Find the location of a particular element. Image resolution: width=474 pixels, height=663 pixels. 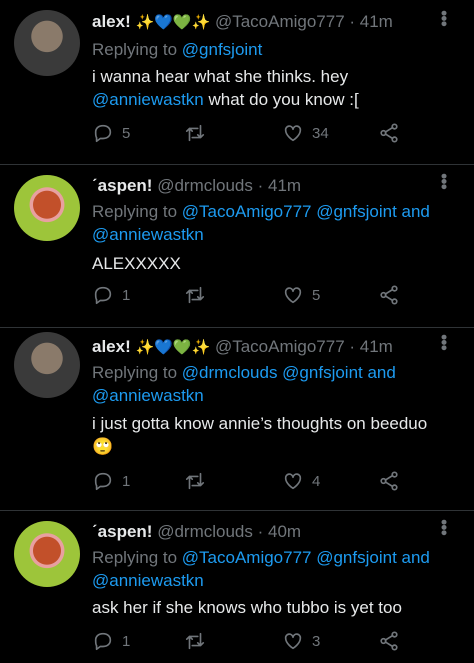

tweet-text: ALEXXXXX is located at coordinates (136, 263).